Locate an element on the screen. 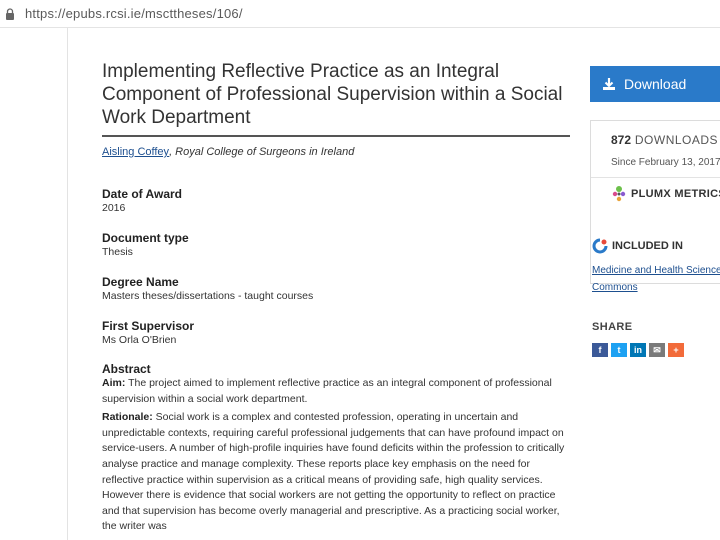 The width and height of the screenshot is (720, 540). included-link-medicine: Medicine and Health Sciences is located at coordinates (656, 270).